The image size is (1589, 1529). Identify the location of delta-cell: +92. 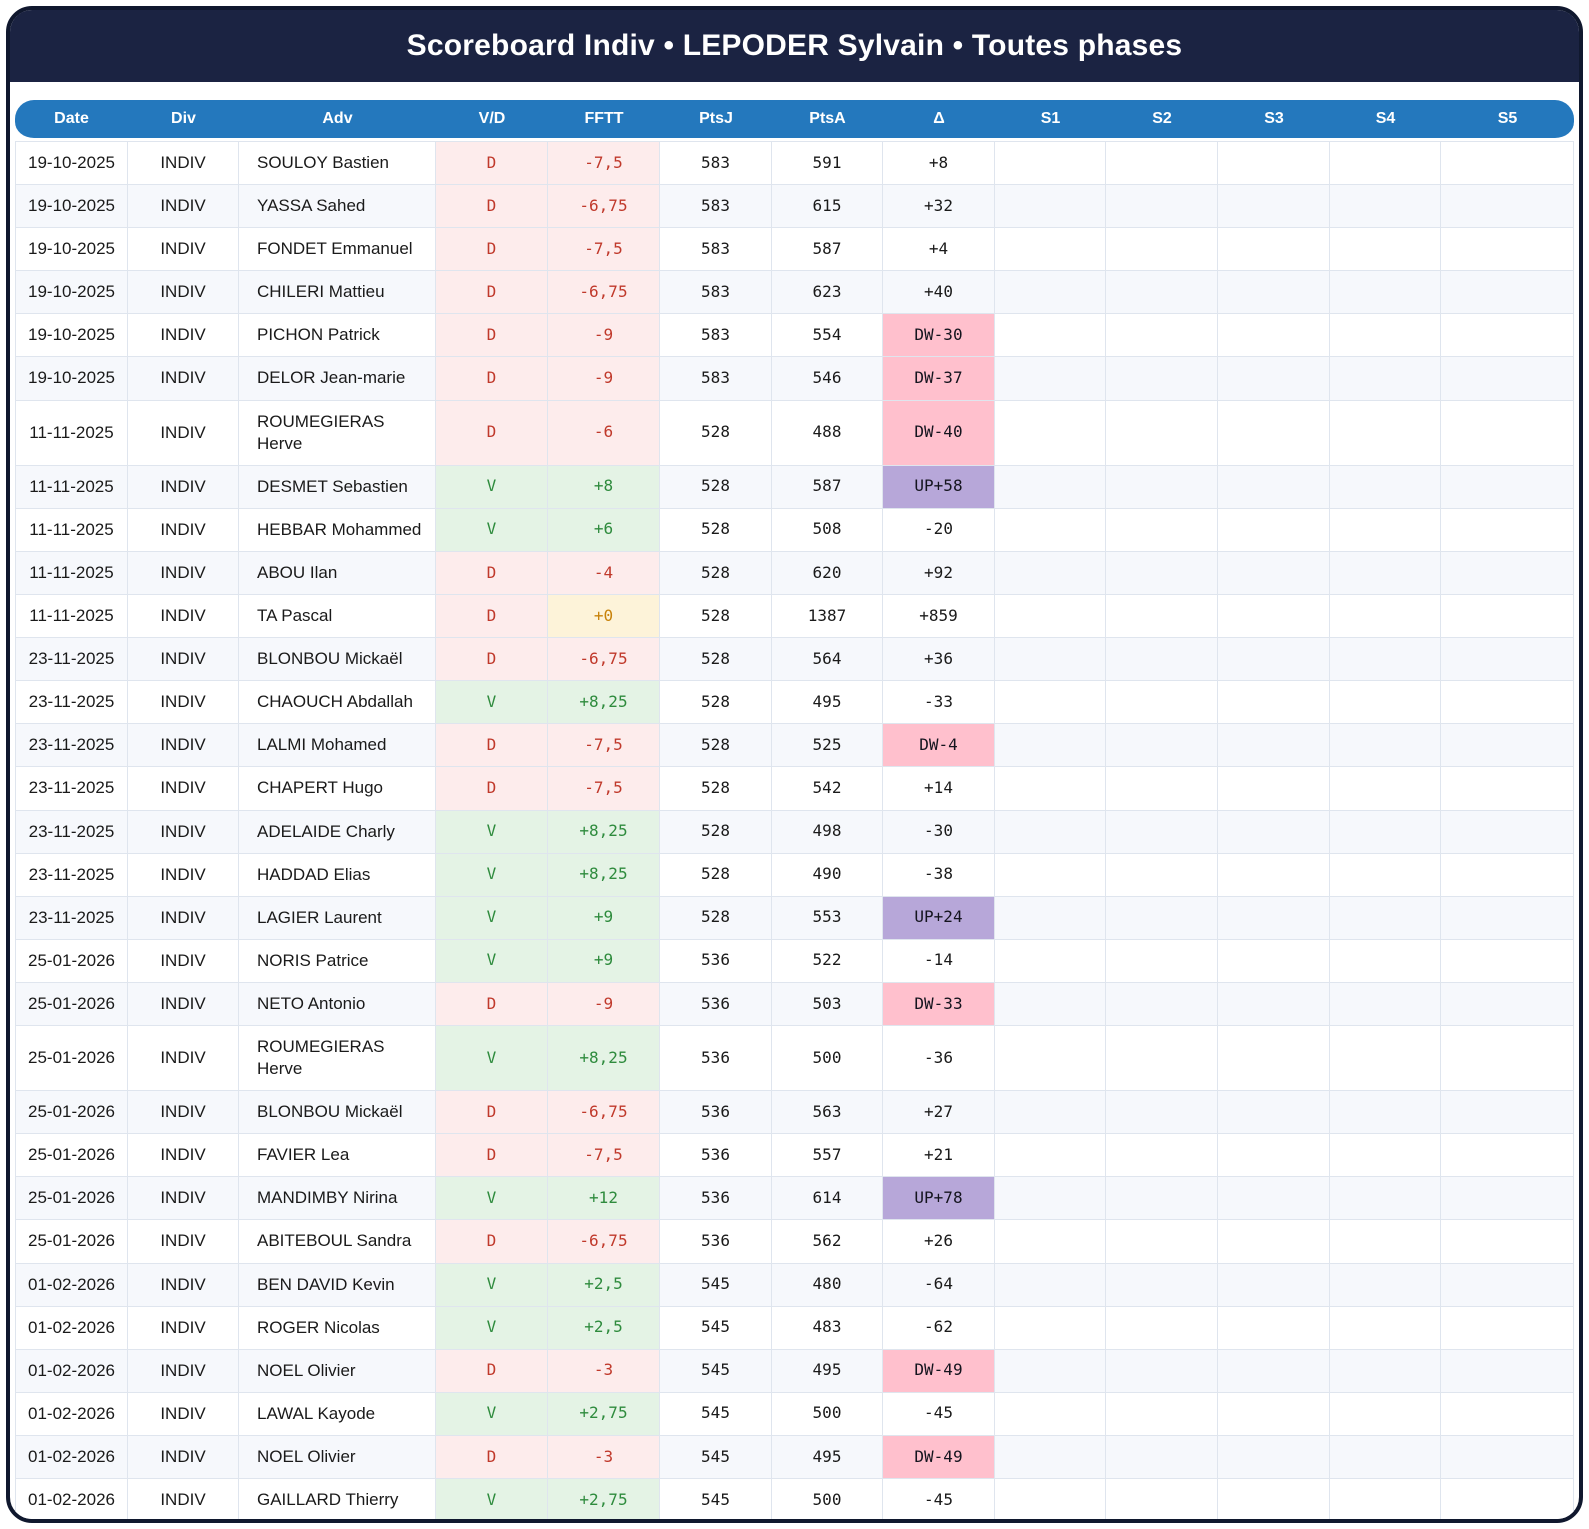
(939, 573).